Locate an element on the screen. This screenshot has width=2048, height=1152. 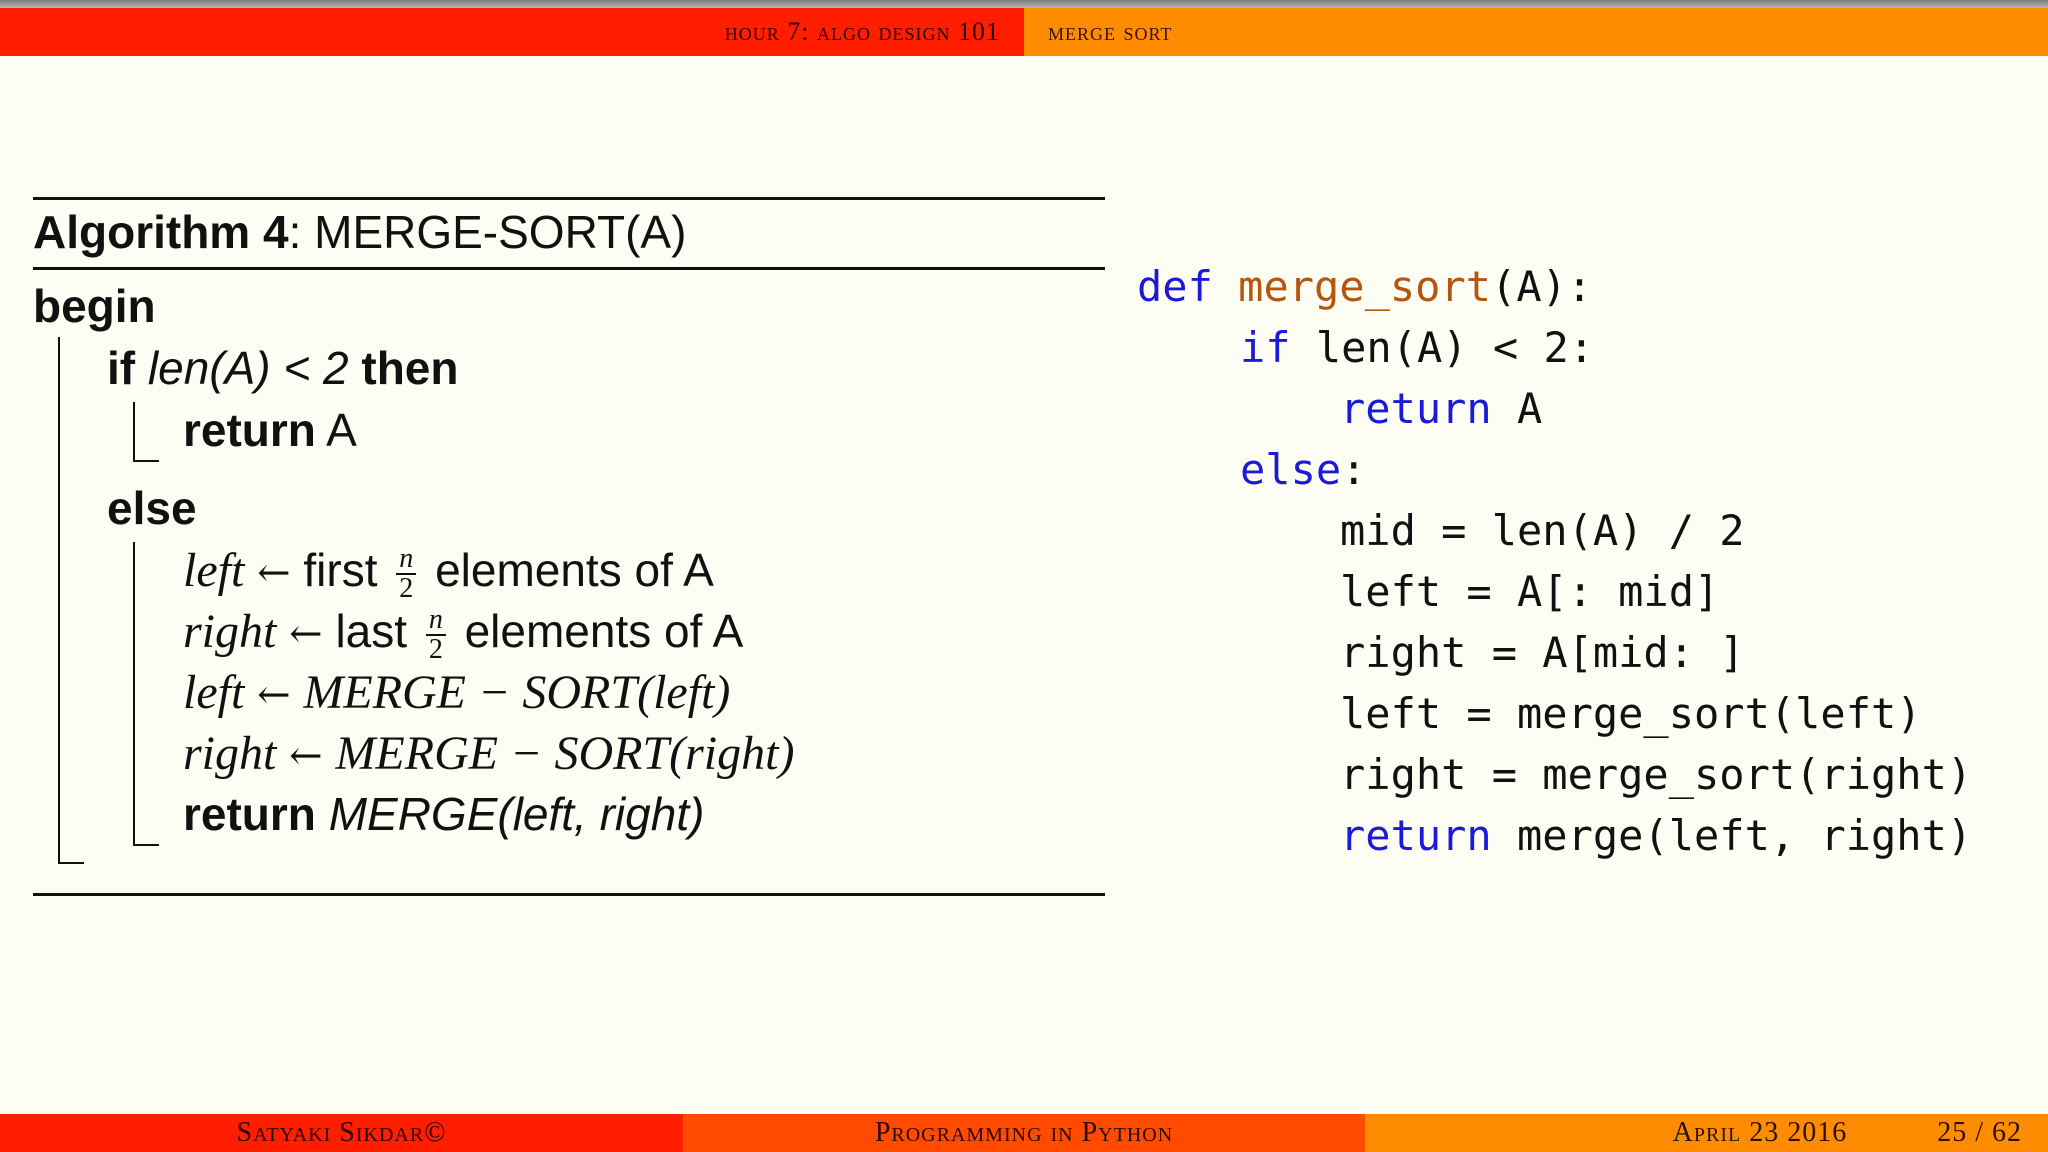
else-keyword: else is located at coordinates (152, 508).